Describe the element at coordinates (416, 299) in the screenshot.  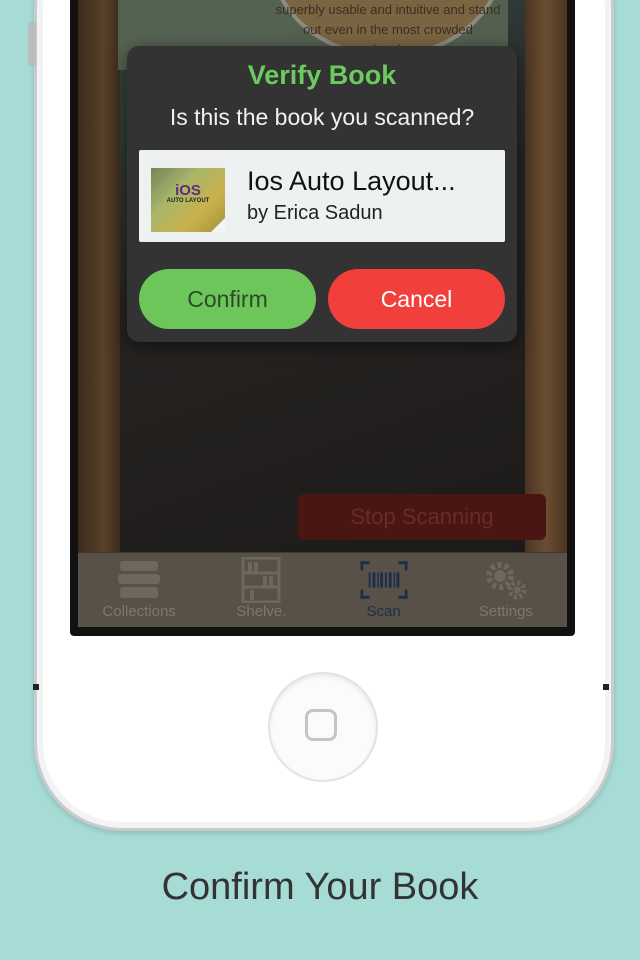
I see `cancel-button: Cancel` at that location.